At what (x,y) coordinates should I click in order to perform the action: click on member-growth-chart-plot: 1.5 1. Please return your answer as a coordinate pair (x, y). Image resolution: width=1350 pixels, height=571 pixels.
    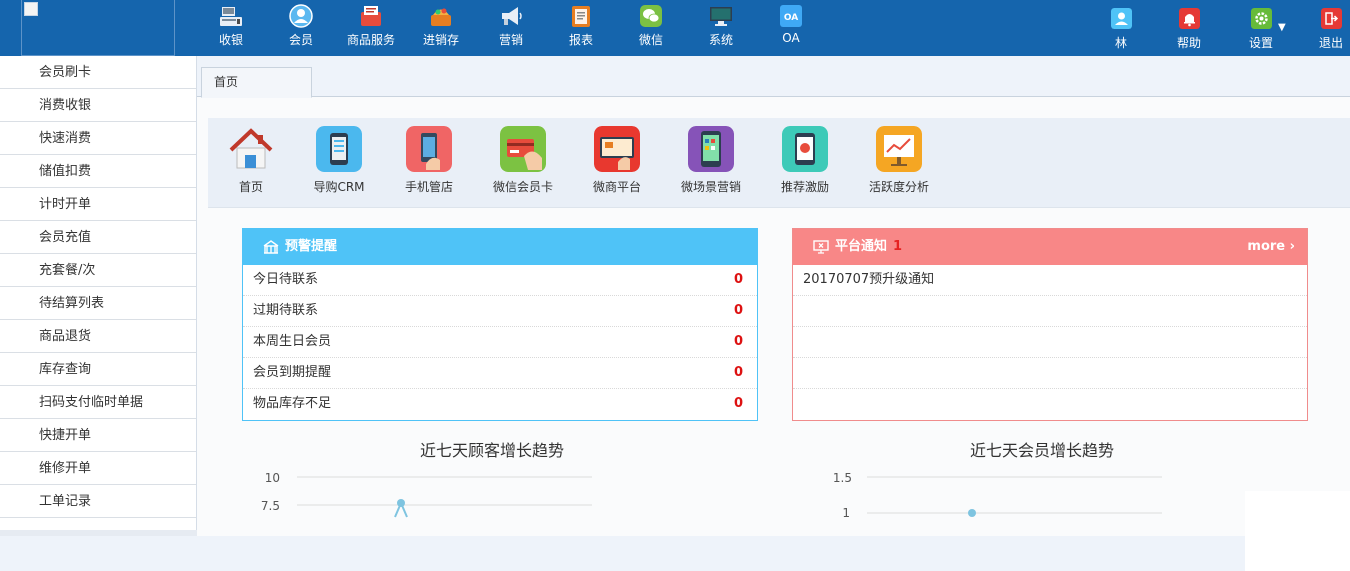
    Looking at the image, I should click on (997, 495).